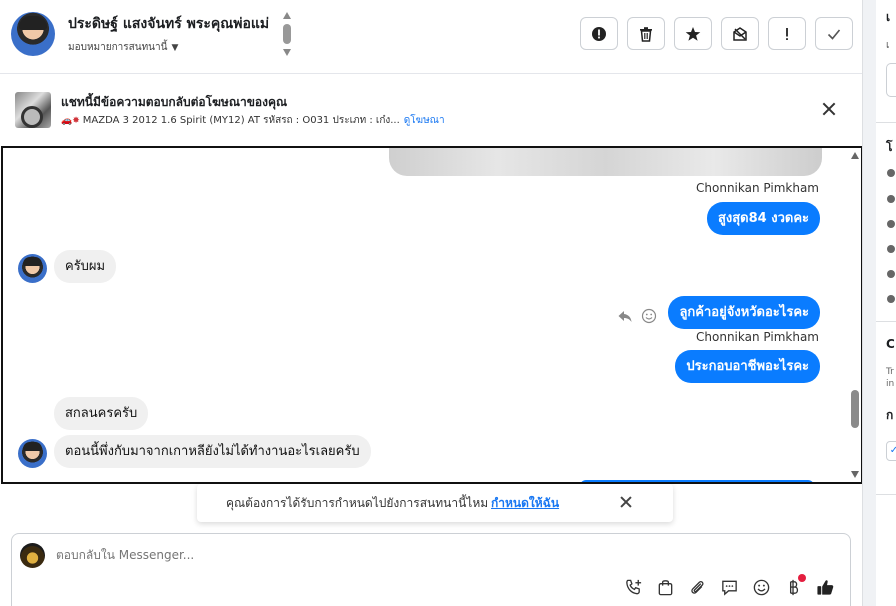 The width and height of the screenshot is (896, 606). Describe the element at coordinates (890, 378) in the screenshot. I see `panel-section-text: Tr in` at that location.